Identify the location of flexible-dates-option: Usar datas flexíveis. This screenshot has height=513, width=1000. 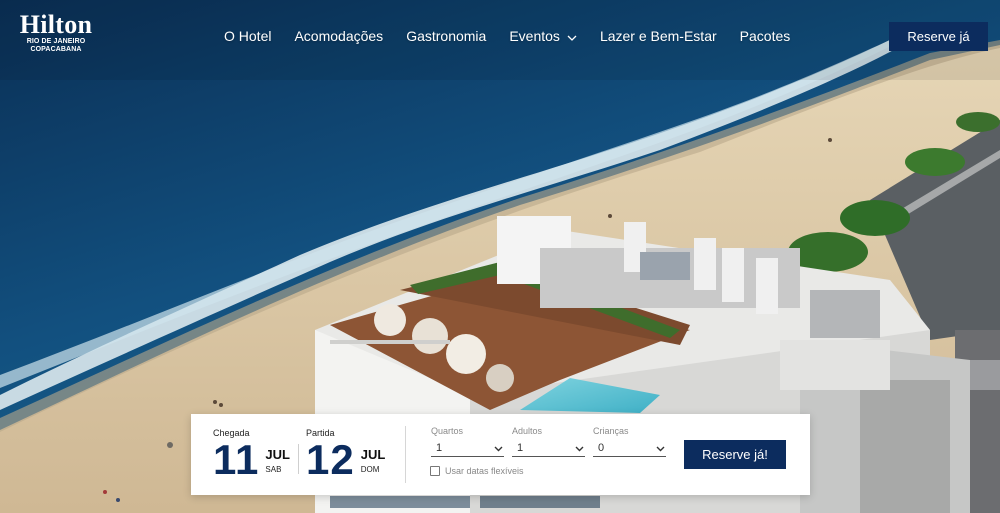
(477, 471).